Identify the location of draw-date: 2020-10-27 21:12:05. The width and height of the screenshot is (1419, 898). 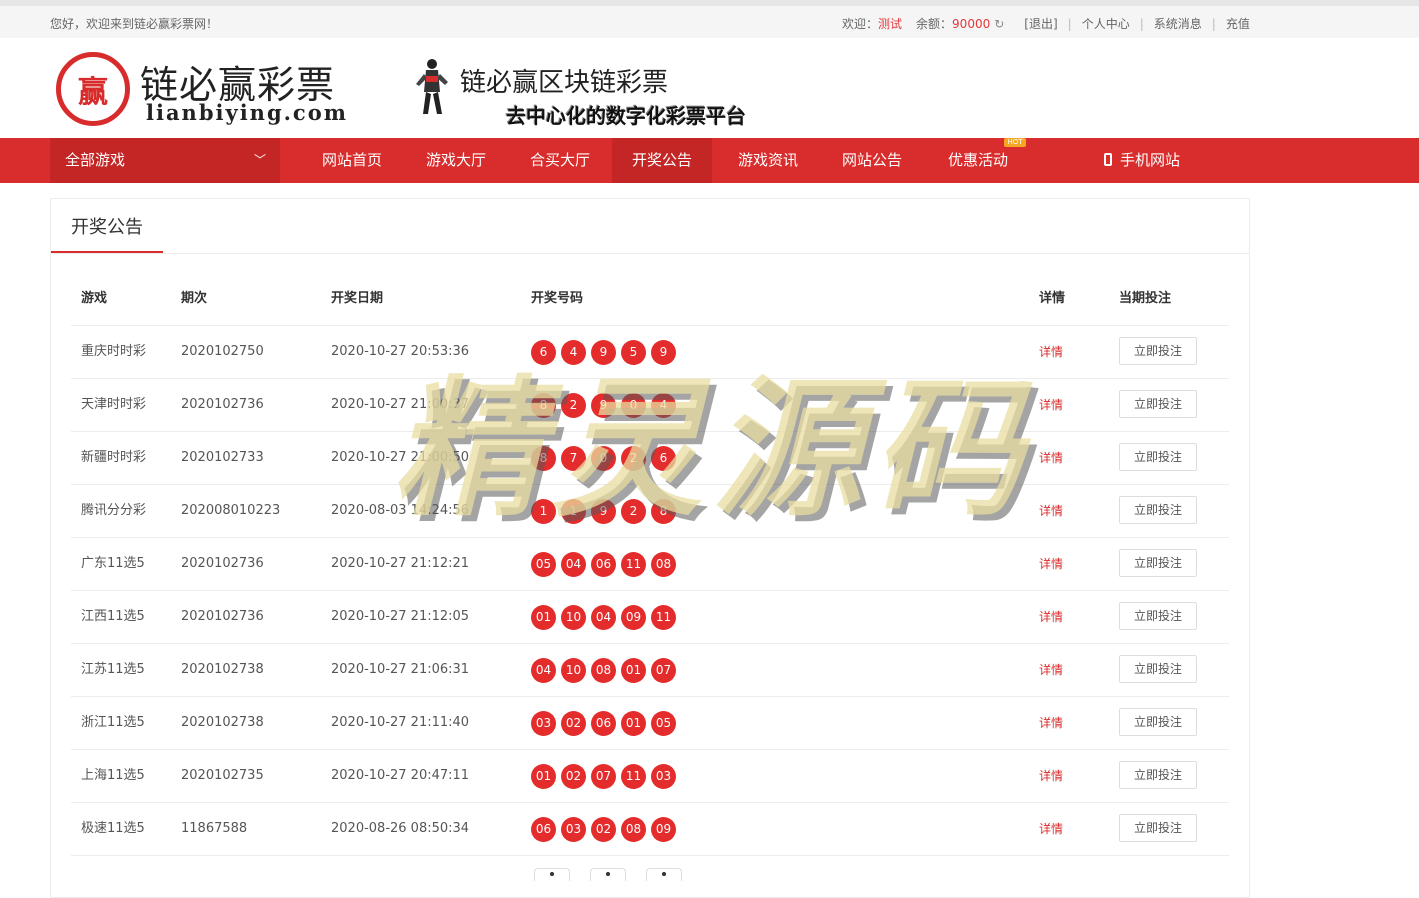
(400, 616).